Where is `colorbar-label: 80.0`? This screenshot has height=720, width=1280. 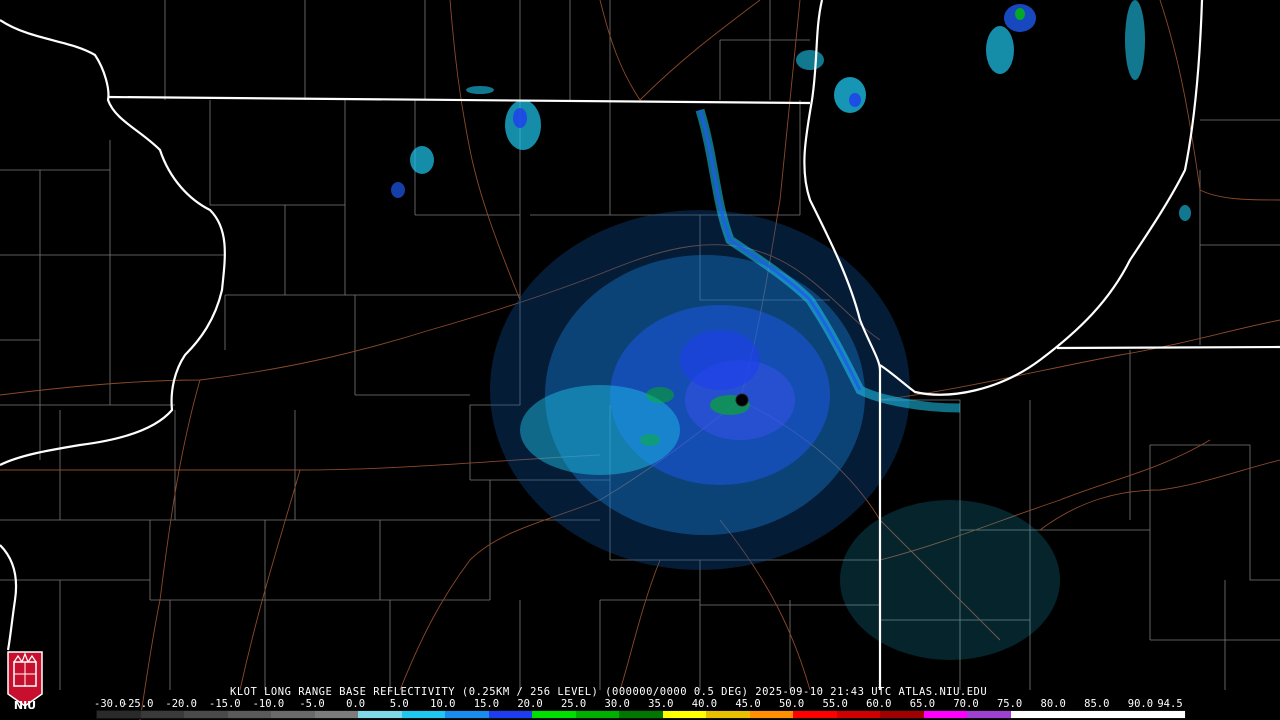
colorbar-label: 80.0 is located at coordinates (1053, 704).